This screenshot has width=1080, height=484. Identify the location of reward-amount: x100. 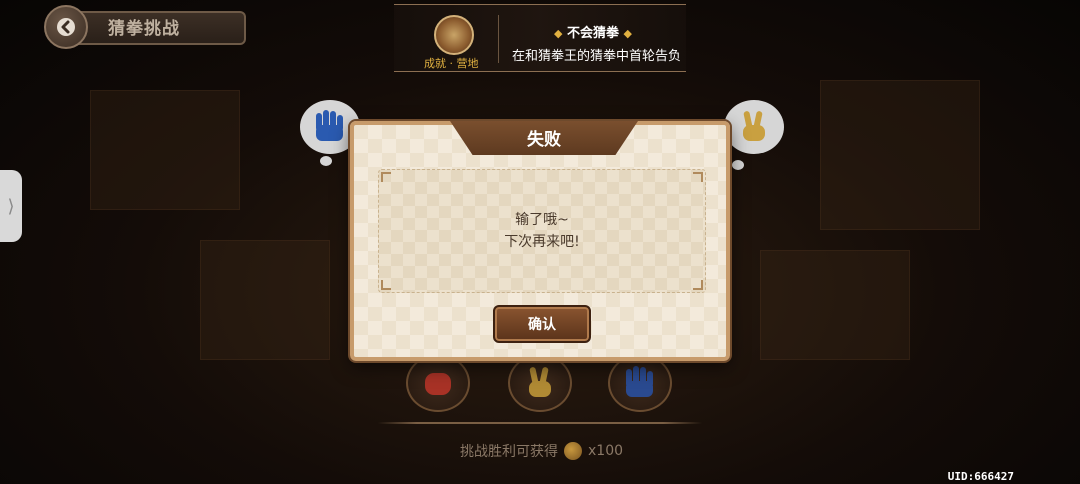
(606, 451).